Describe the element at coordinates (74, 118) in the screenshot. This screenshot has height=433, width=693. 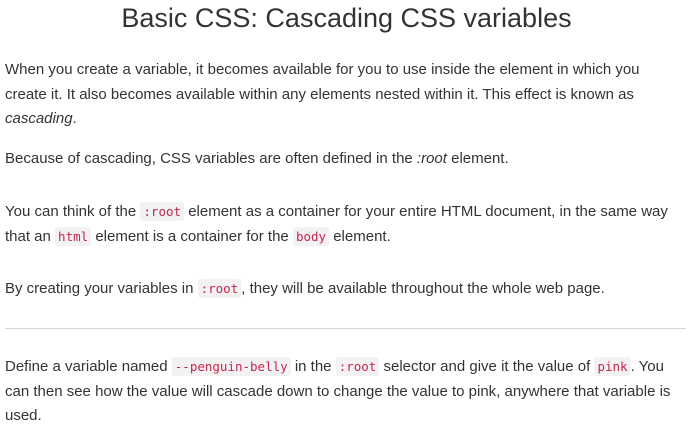
I see `paragraph-text: .` at that location.